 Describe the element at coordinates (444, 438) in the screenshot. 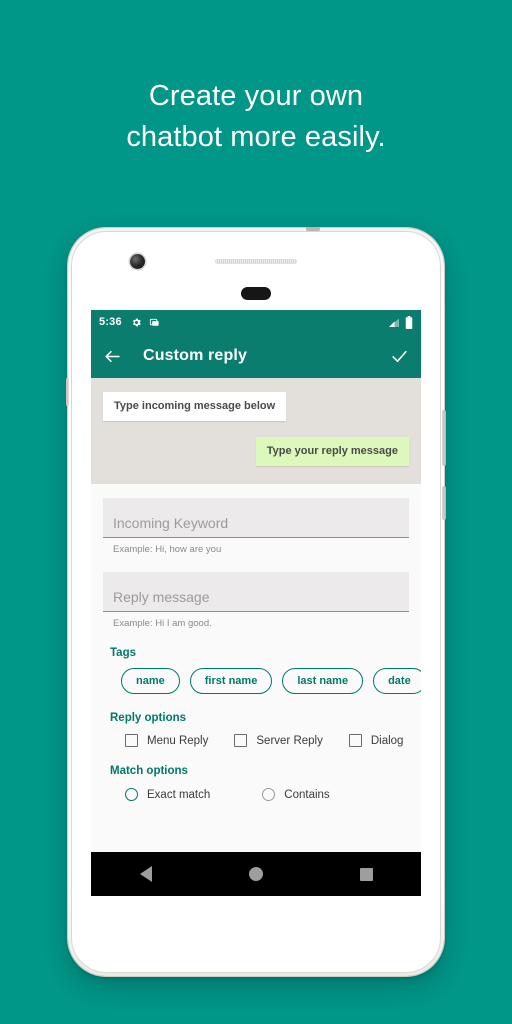

I see `volume-button` at that location.